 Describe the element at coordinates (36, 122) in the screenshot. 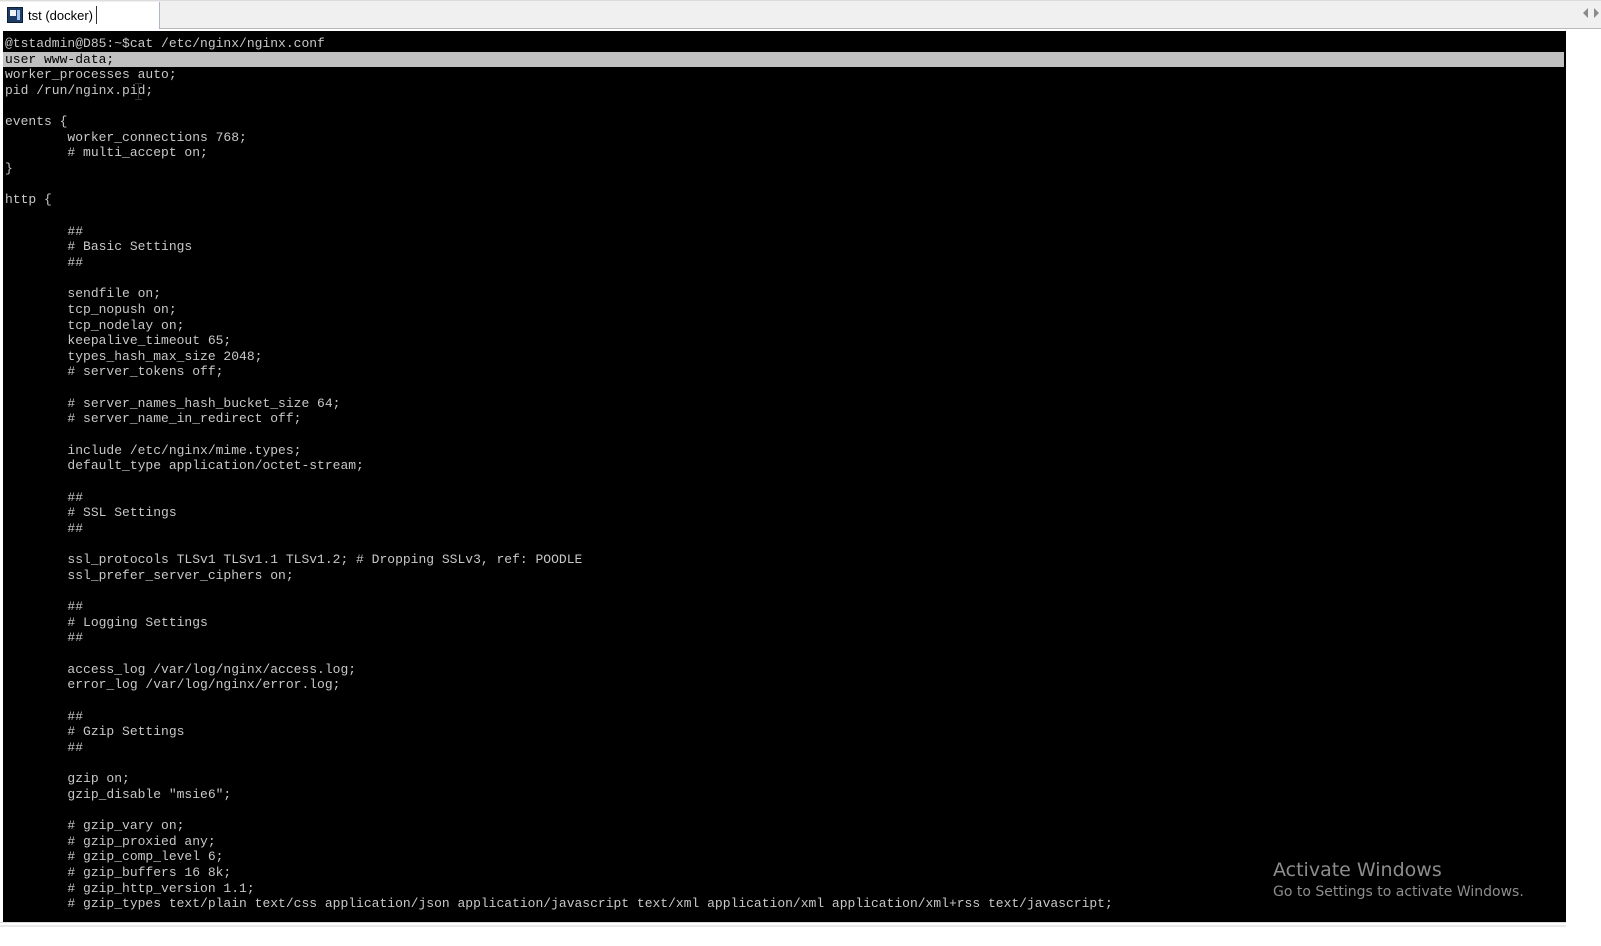

I see `terminal-line: events {` at that location.